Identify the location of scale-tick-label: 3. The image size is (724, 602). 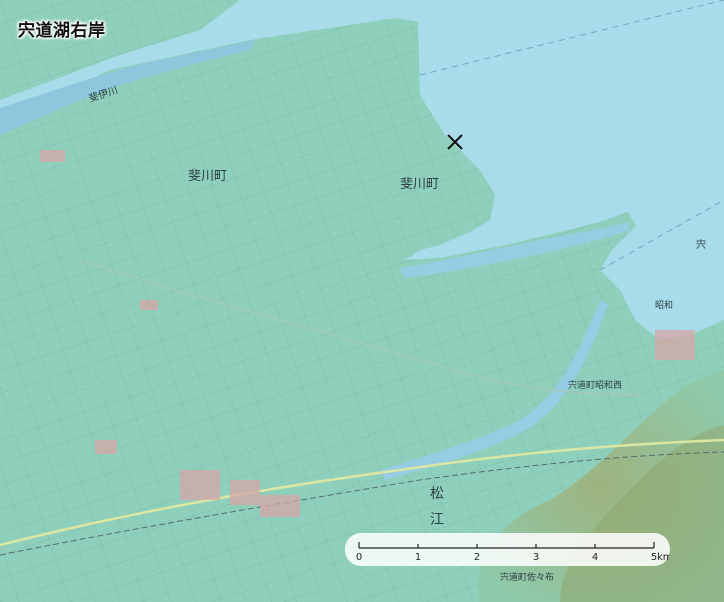
(536, 557).